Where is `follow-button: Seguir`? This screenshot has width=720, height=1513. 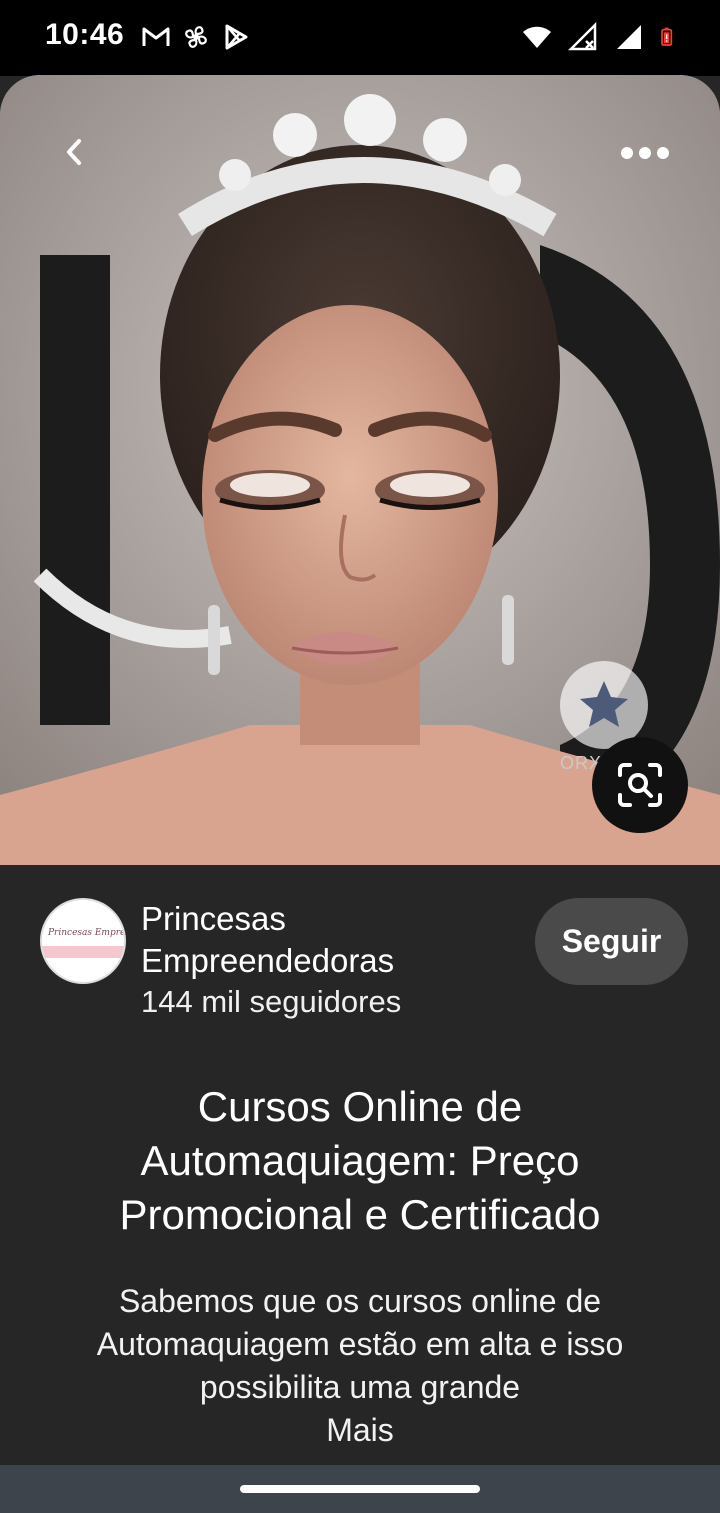
follow-button: Seguir is located at coordinates (611, 941).